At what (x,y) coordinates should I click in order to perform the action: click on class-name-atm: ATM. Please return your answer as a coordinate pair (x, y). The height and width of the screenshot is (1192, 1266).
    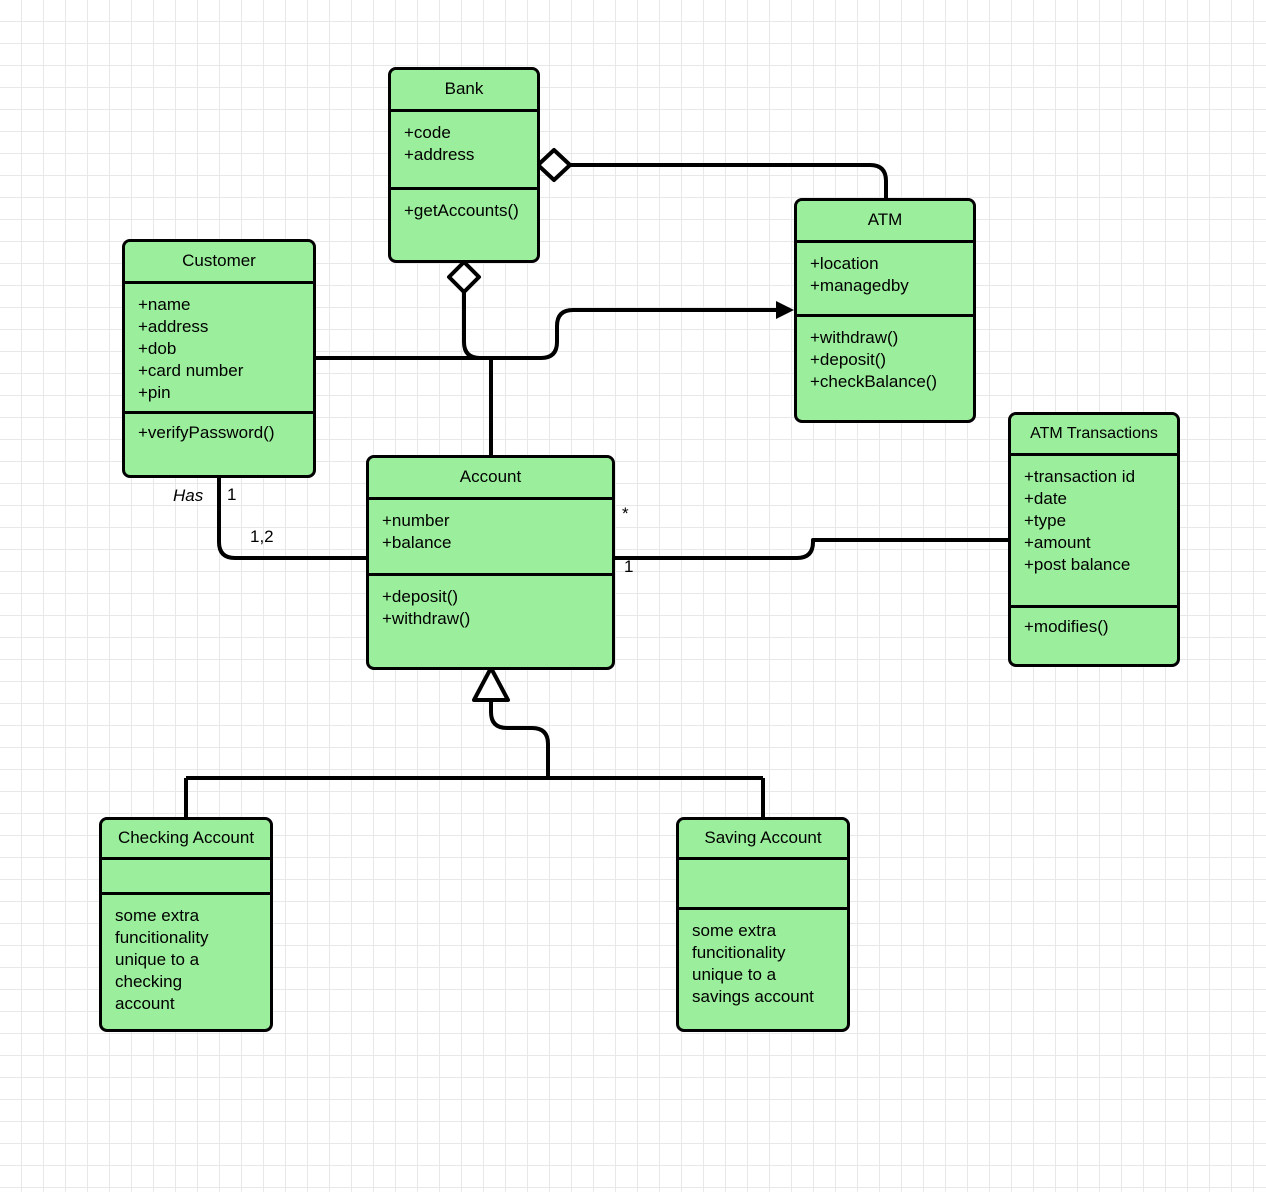
    Looking at the image, I should click on (885, 221).